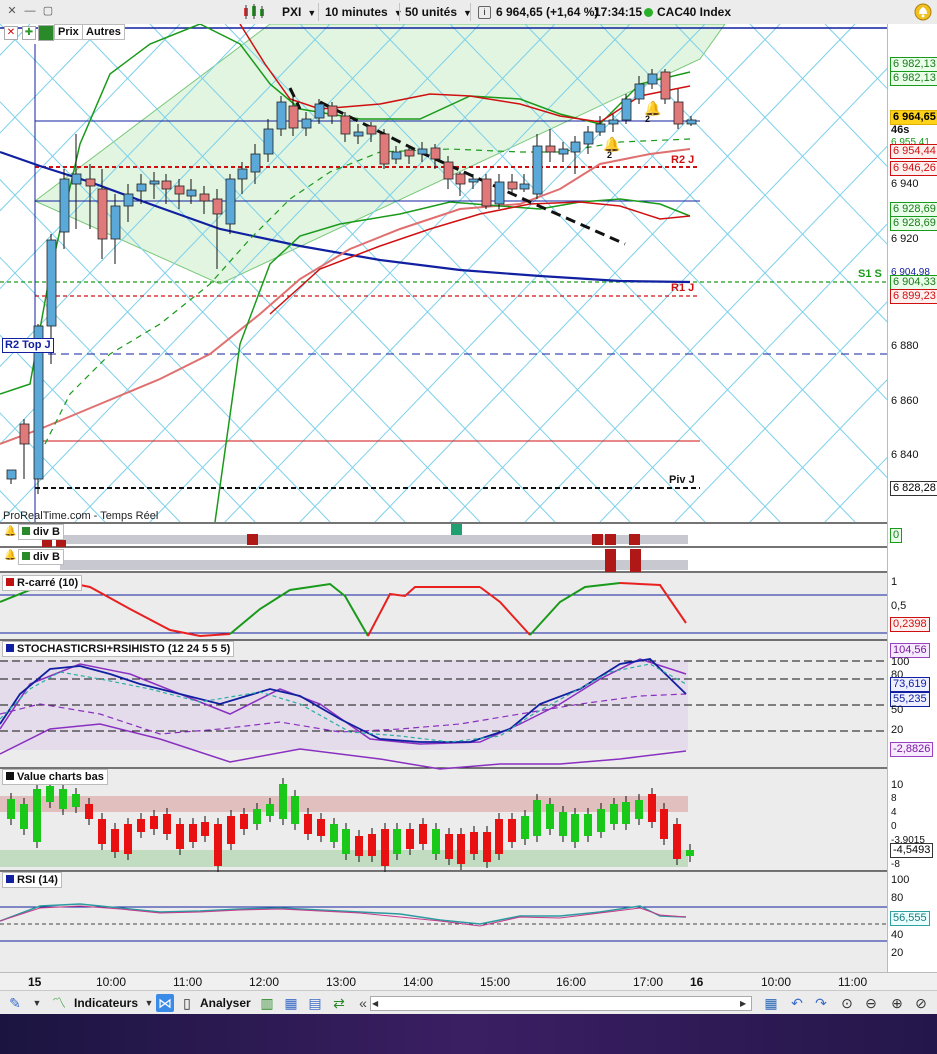  Describe the element at coordinates (771, 1003) in the screenshot. I see `calendar-icon: ▦` at that location.